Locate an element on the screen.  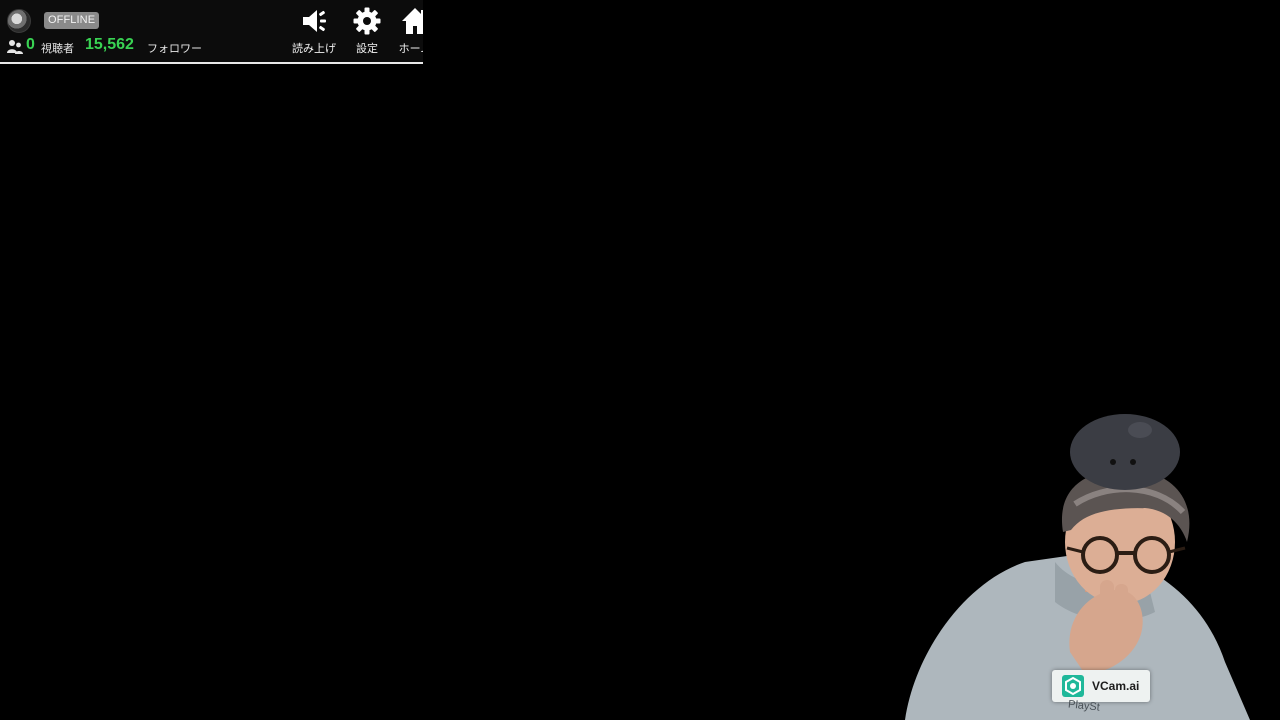
settings-button: 設定 is located at coordinates (367, 32).